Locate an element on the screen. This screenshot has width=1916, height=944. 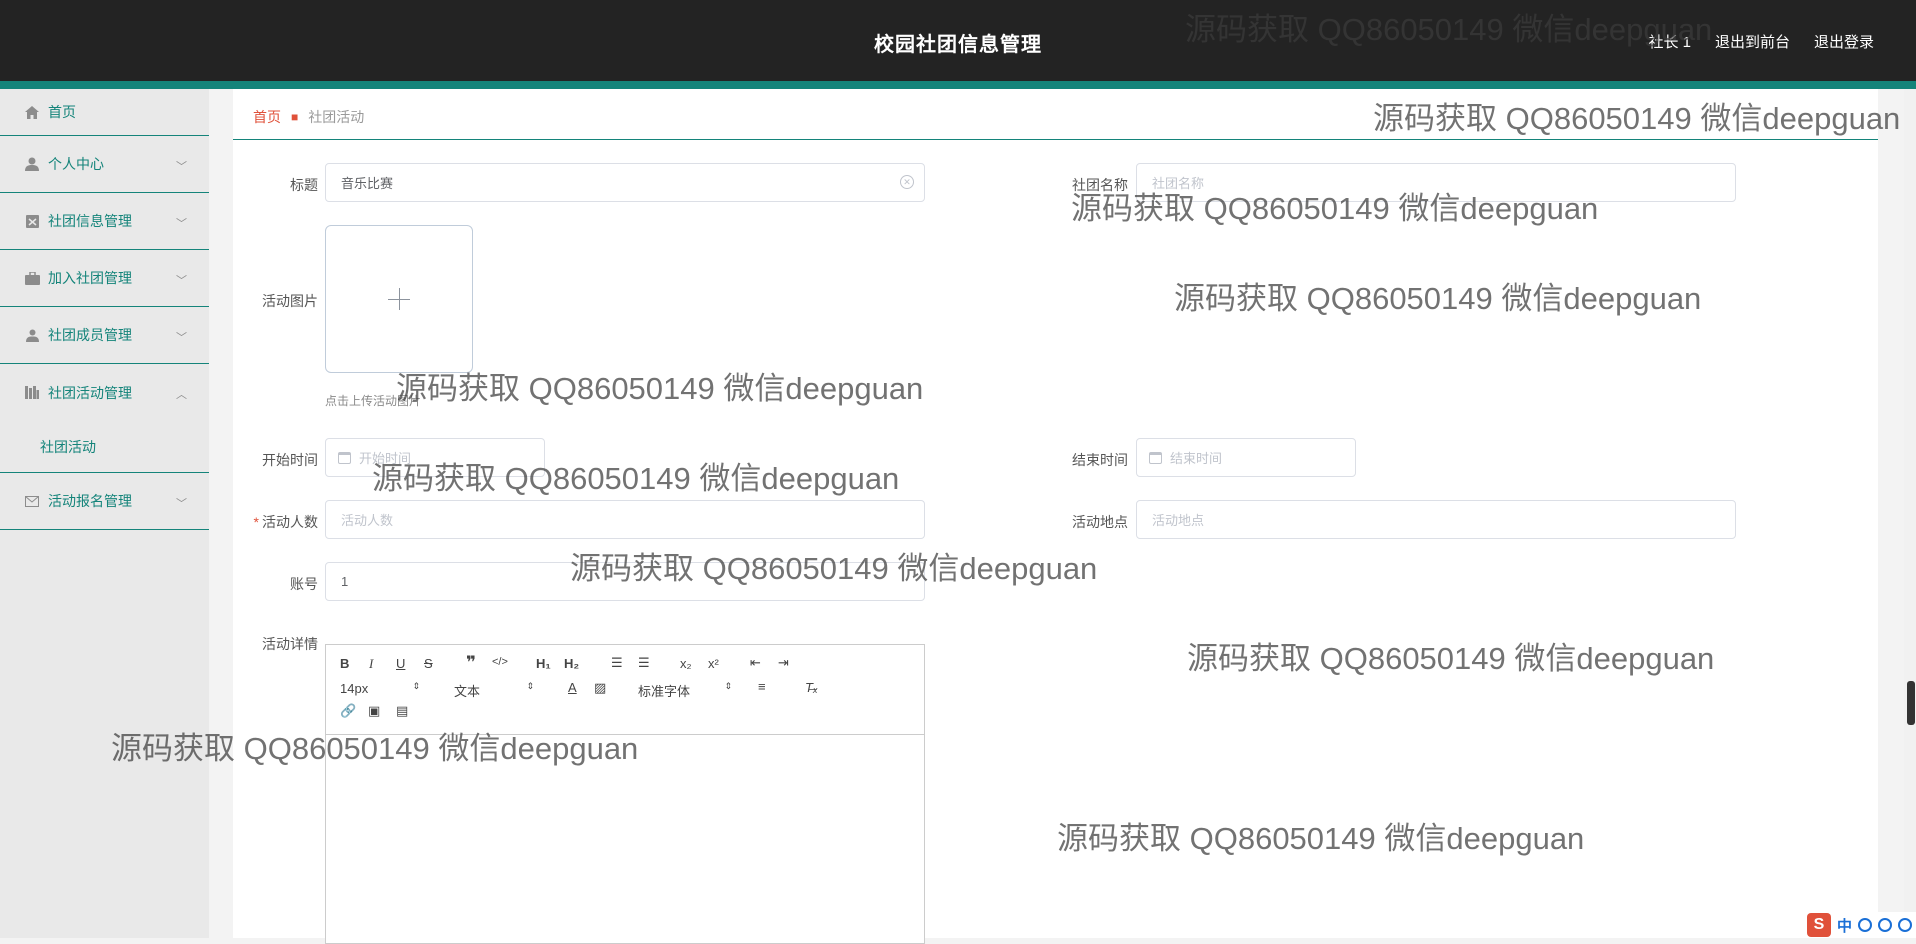
plus-icon-stem is located at coordinates (399, 299).